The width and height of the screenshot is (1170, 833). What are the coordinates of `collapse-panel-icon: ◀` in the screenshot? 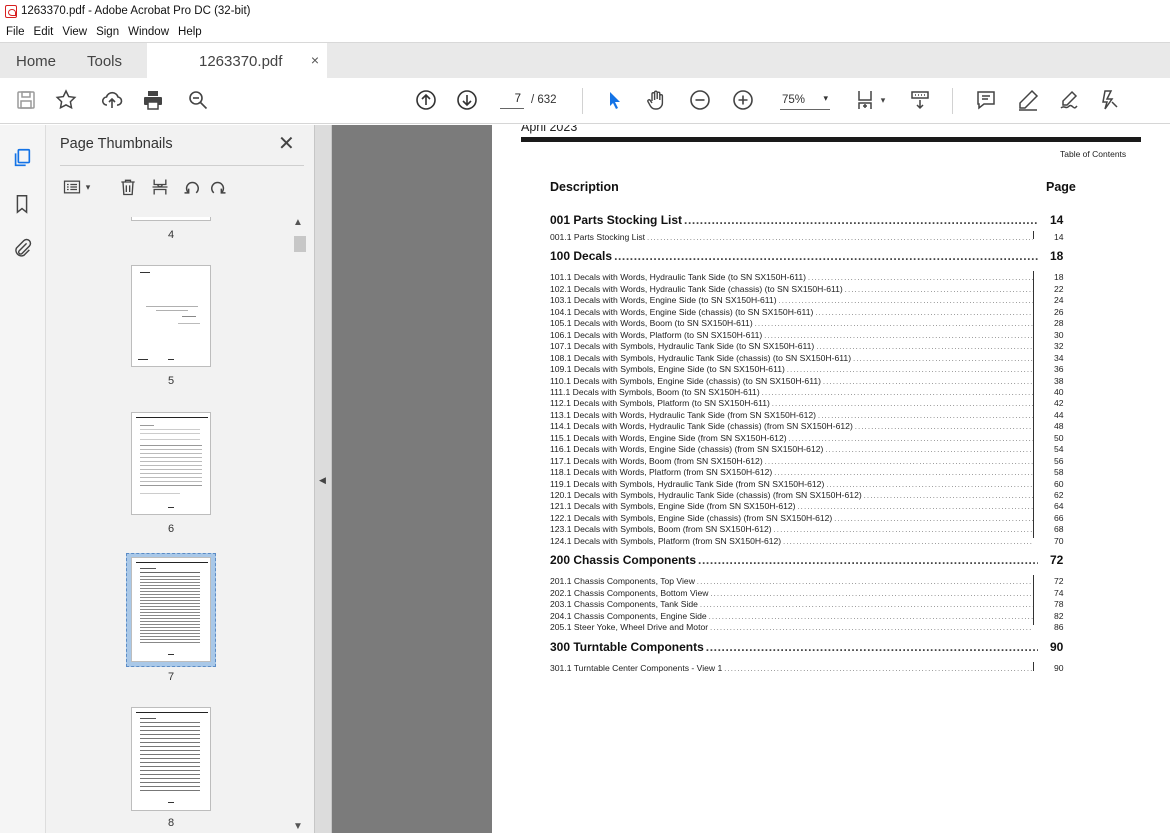 It's located at (322, 480).